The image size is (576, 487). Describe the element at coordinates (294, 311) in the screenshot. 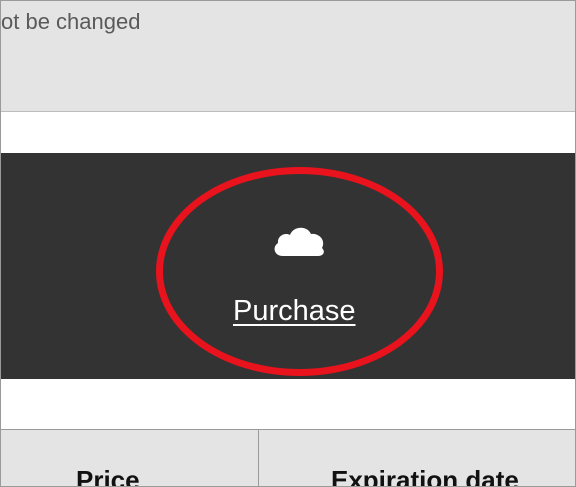

I see `purchase-link: Purchase` at that location.